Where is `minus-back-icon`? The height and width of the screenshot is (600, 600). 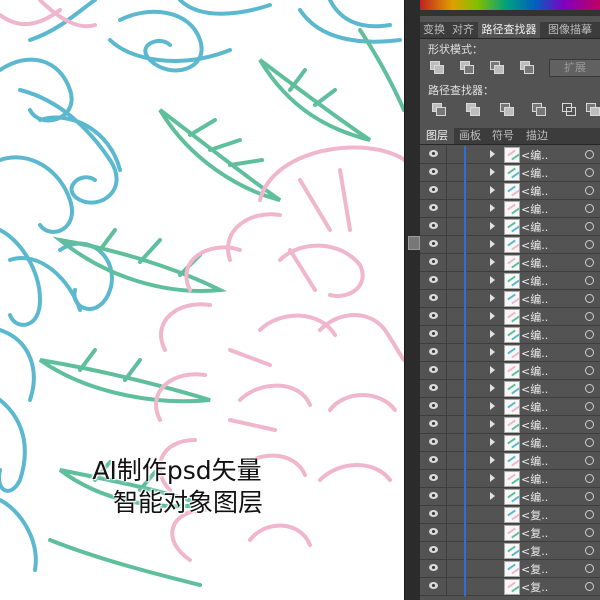 minus-back-icon is located at coordinates (593, 109).